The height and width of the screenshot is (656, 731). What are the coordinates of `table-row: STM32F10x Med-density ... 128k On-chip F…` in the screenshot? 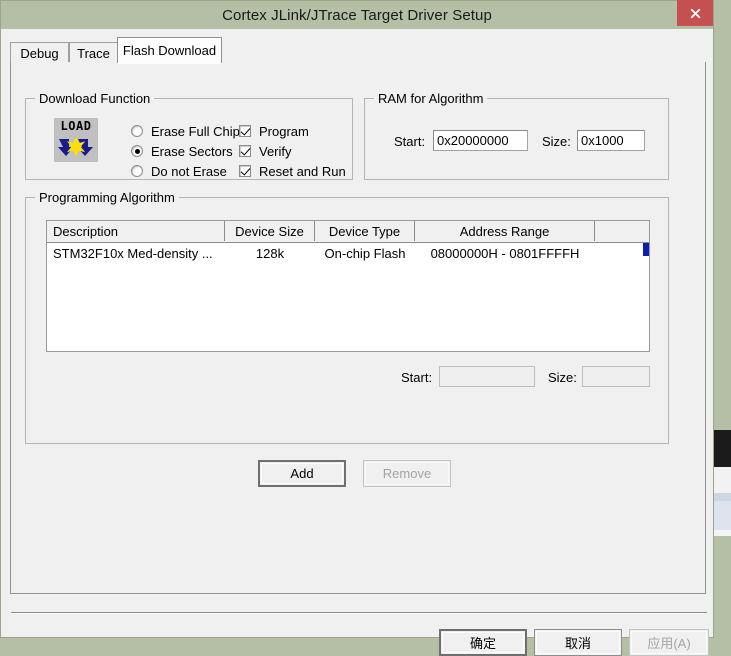 It's located at (348, 253).